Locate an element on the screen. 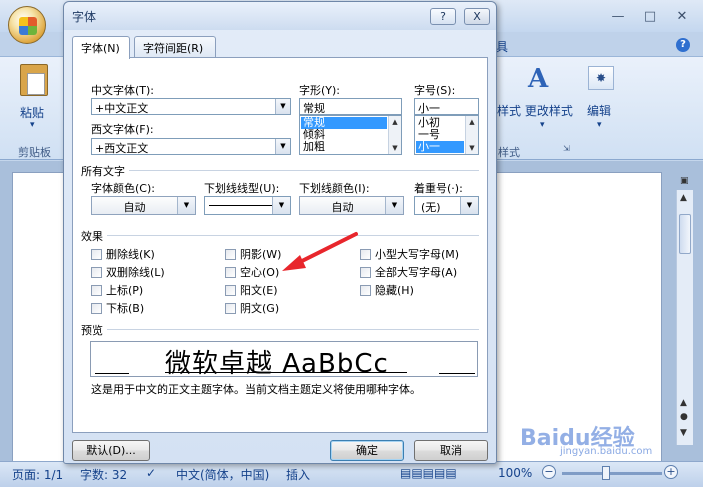 Image resolution: width=703 pixels, height=487 pixels. word-count: 字数: 32 is located at coordinates (103, 474).